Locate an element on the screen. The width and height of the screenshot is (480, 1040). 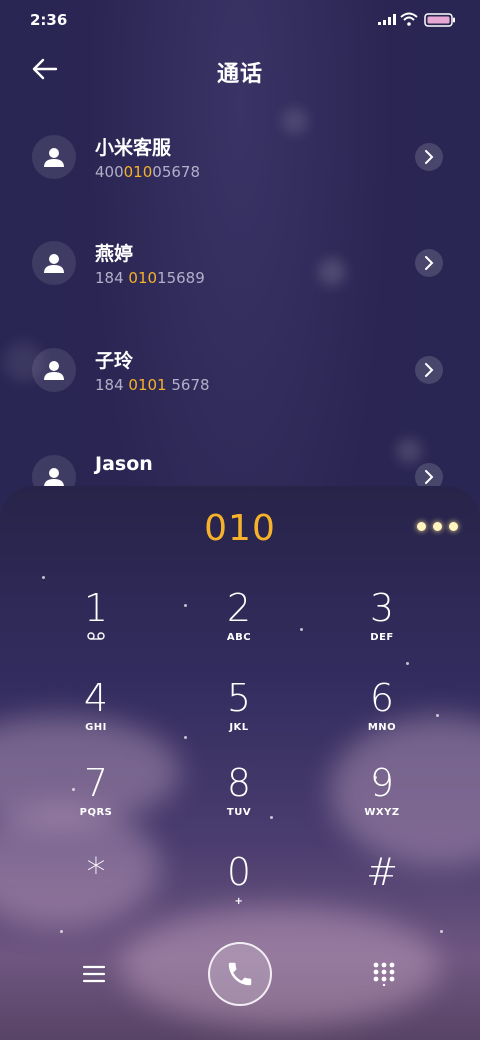
page-title: 通话 is located at coordinates (239, 74).